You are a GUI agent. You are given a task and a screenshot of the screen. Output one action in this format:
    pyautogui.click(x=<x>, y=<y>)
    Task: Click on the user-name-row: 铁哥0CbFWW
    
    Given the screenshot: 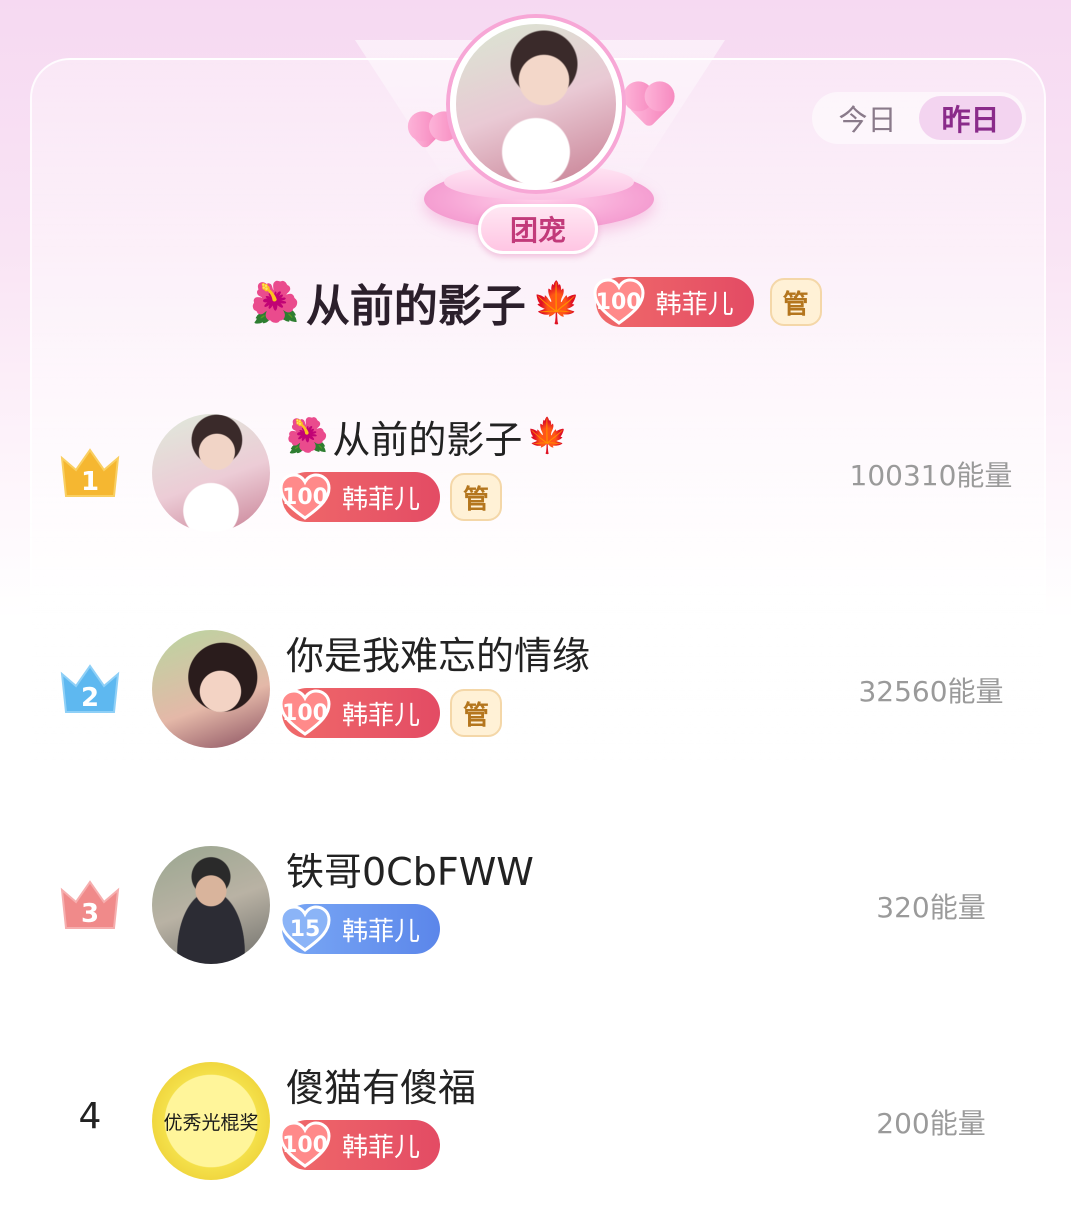 What is the action you would take?
    pyautogui.click(x=410, y=868)
    